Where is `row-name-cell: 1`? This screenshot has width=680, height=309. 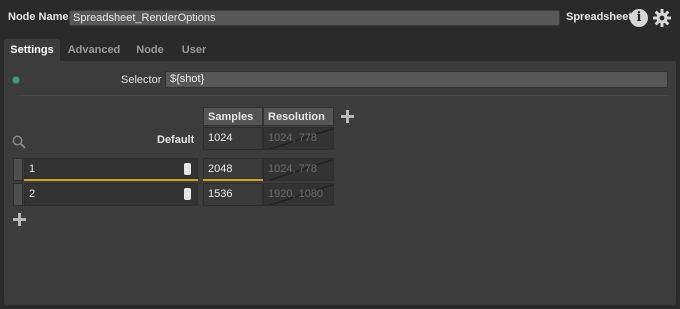
row-name-cell: 1 is located at coordinates (111, 169).